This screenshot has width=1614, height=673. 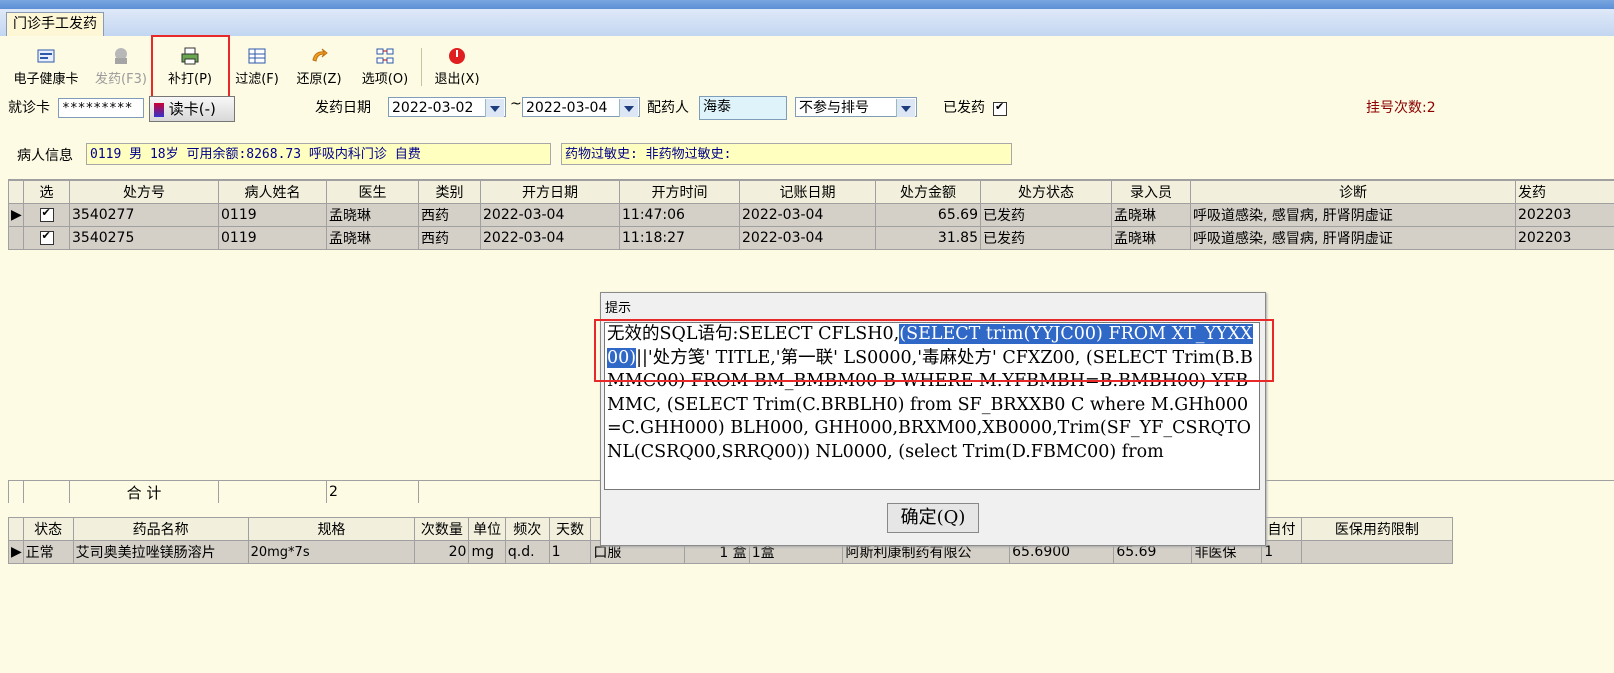 What do you see at coordinates (928, 215) in the screenshot?
I see `cell: 65.69` at bounding box center [928, 215].